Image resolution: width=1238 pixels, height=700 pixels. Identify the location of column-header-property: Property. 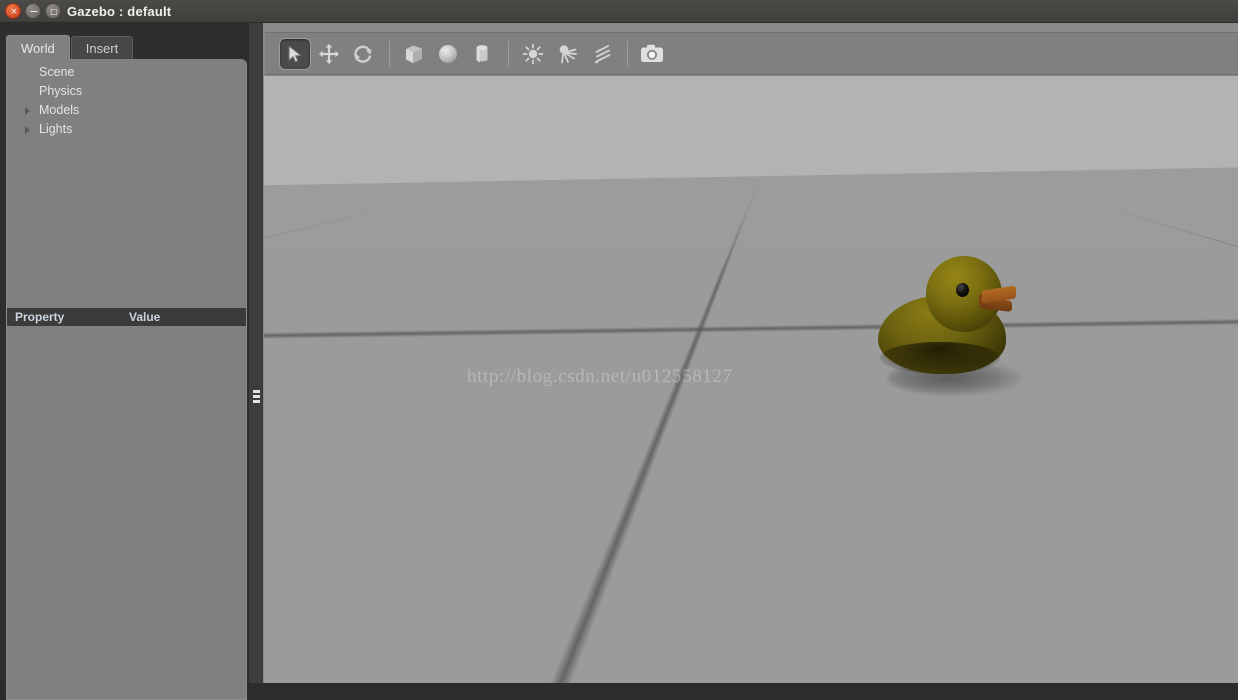
(68, 317).